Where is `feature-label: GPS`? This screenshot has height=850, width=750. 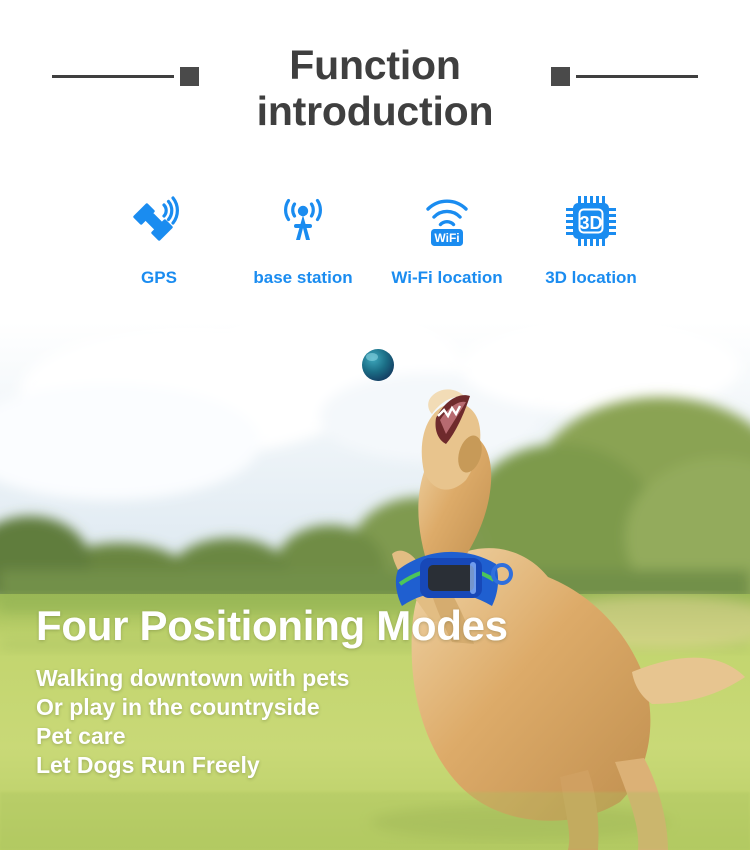
feature-label: GPS is located at coordinates (159, 277).